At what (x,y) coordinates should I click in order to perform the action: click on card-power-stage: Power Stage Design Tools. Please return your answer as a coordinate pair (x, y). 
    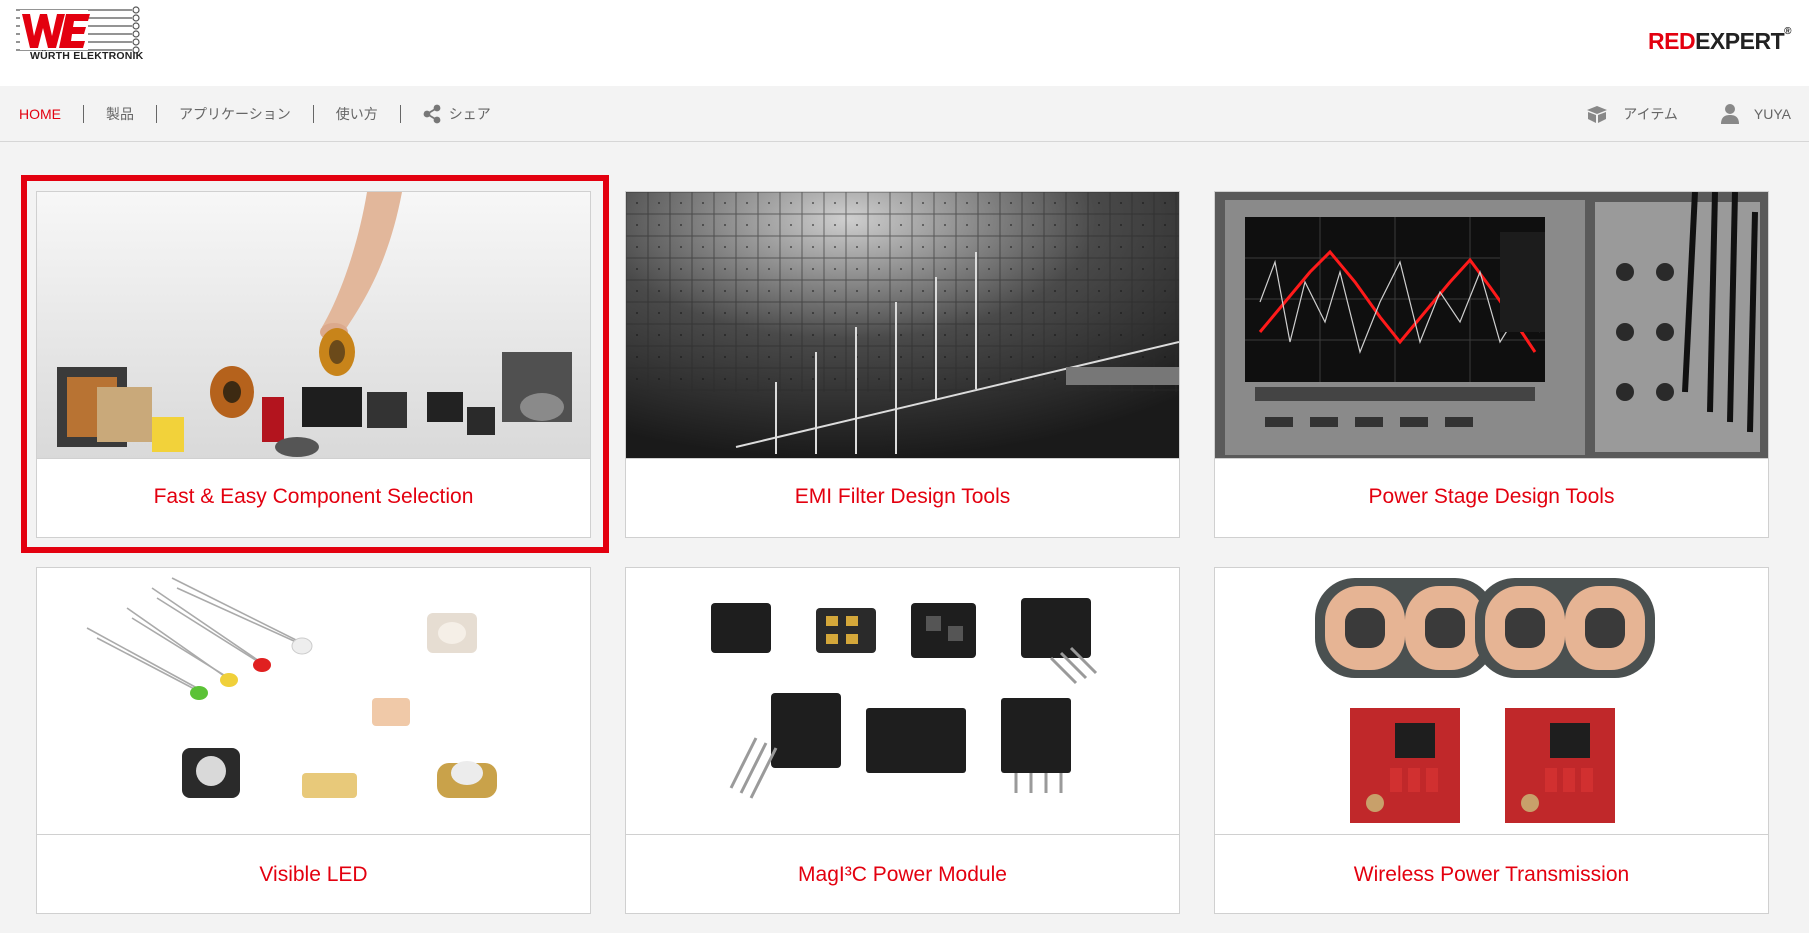
    Looking at the image, I should click on (1491, 364).